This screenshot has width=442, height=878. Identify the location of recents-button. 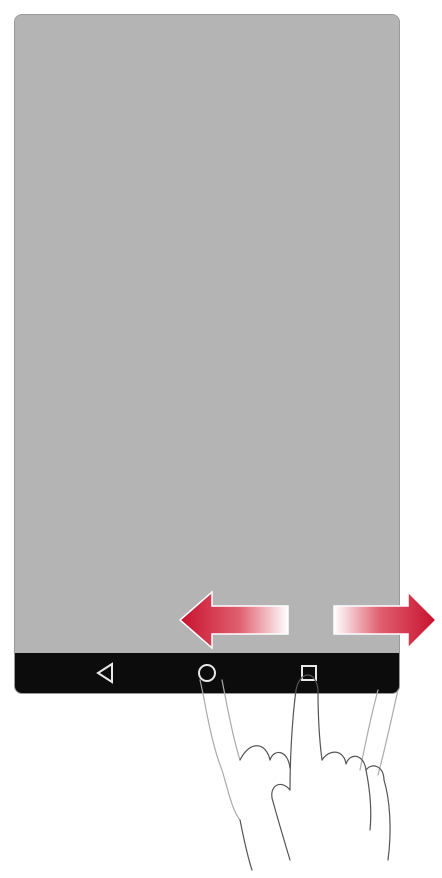
(309, 673).